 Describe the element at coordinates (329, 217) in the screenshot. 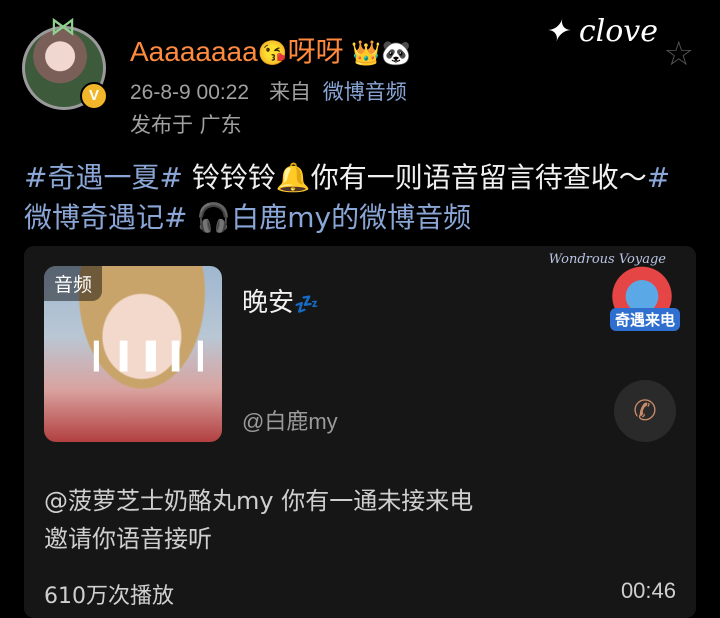

I see `audio-link: 🎧白鹿my的微博音频` at that location.